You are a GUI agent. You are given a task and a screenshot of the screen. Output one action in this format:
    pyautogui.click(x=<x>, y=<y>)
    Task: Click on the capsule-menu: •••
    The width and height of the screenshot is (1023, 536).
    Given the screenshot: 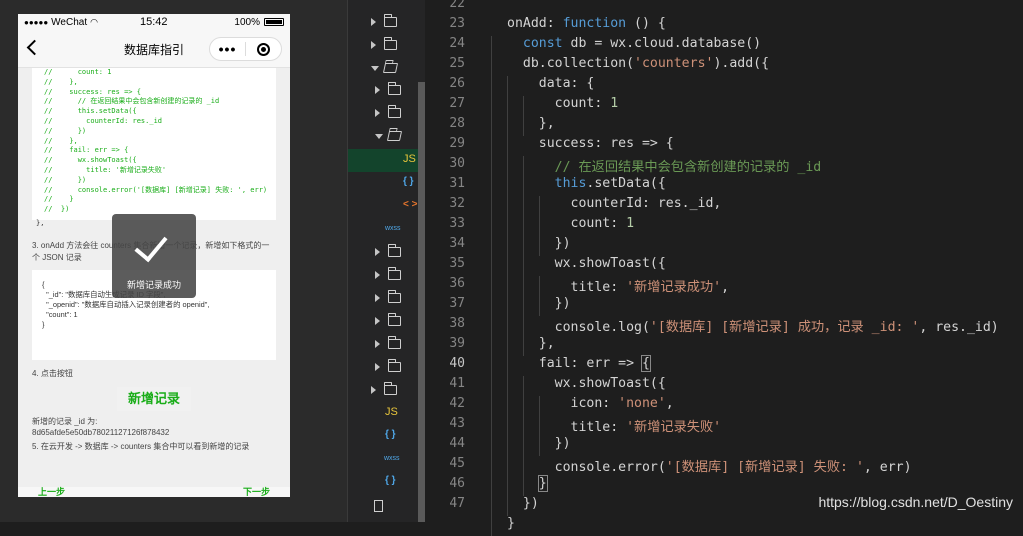 What is the action you would take?
    pyautogui.click(x=245, y=49)
    